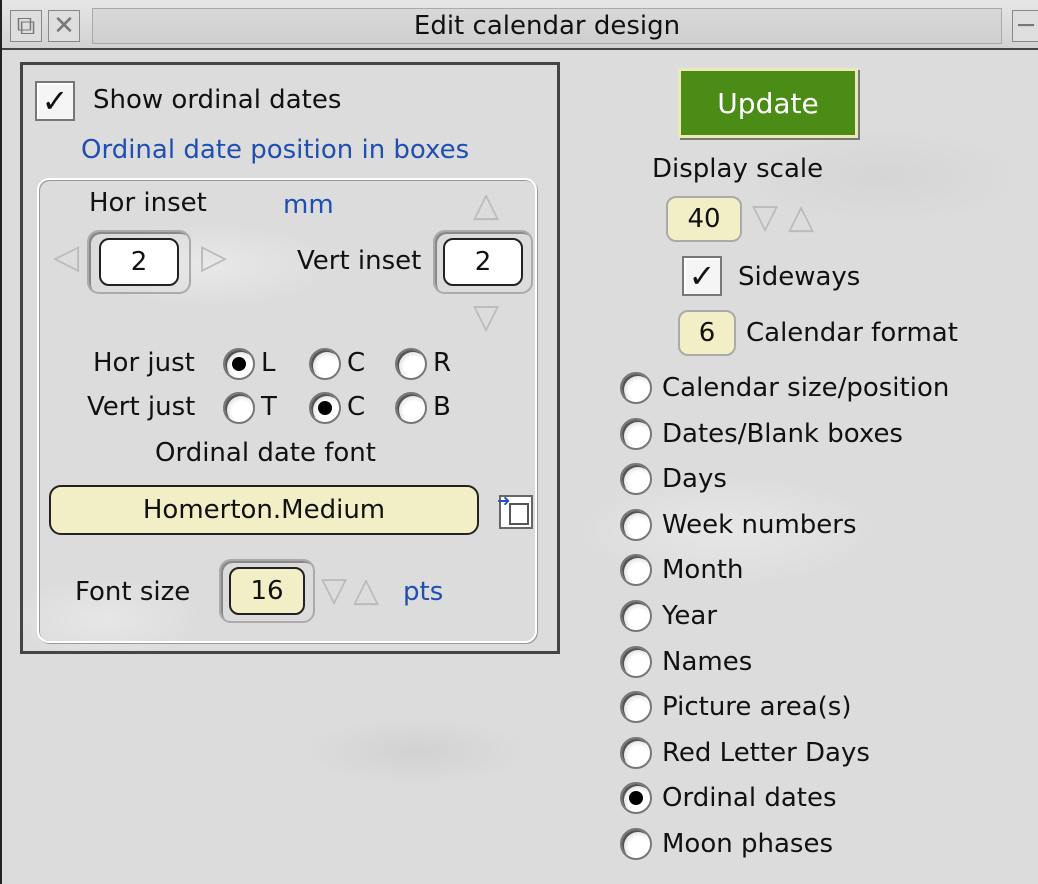  Describe the element at coordinates (702, 276) in the screenshot. I see `sideways-checkbox: ✓` at that location.